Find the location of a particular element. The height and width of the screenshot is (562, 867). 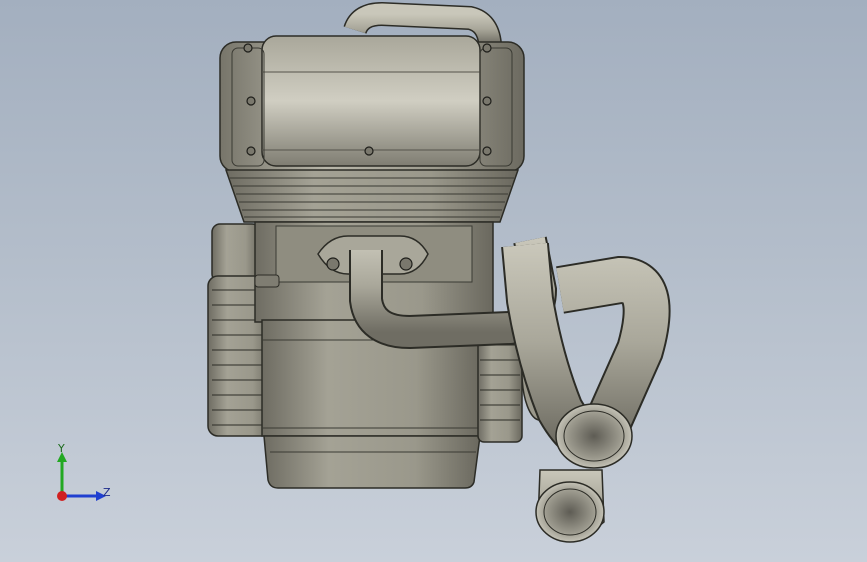

pipe-outlet-upper is located at coordinates (594, 436).